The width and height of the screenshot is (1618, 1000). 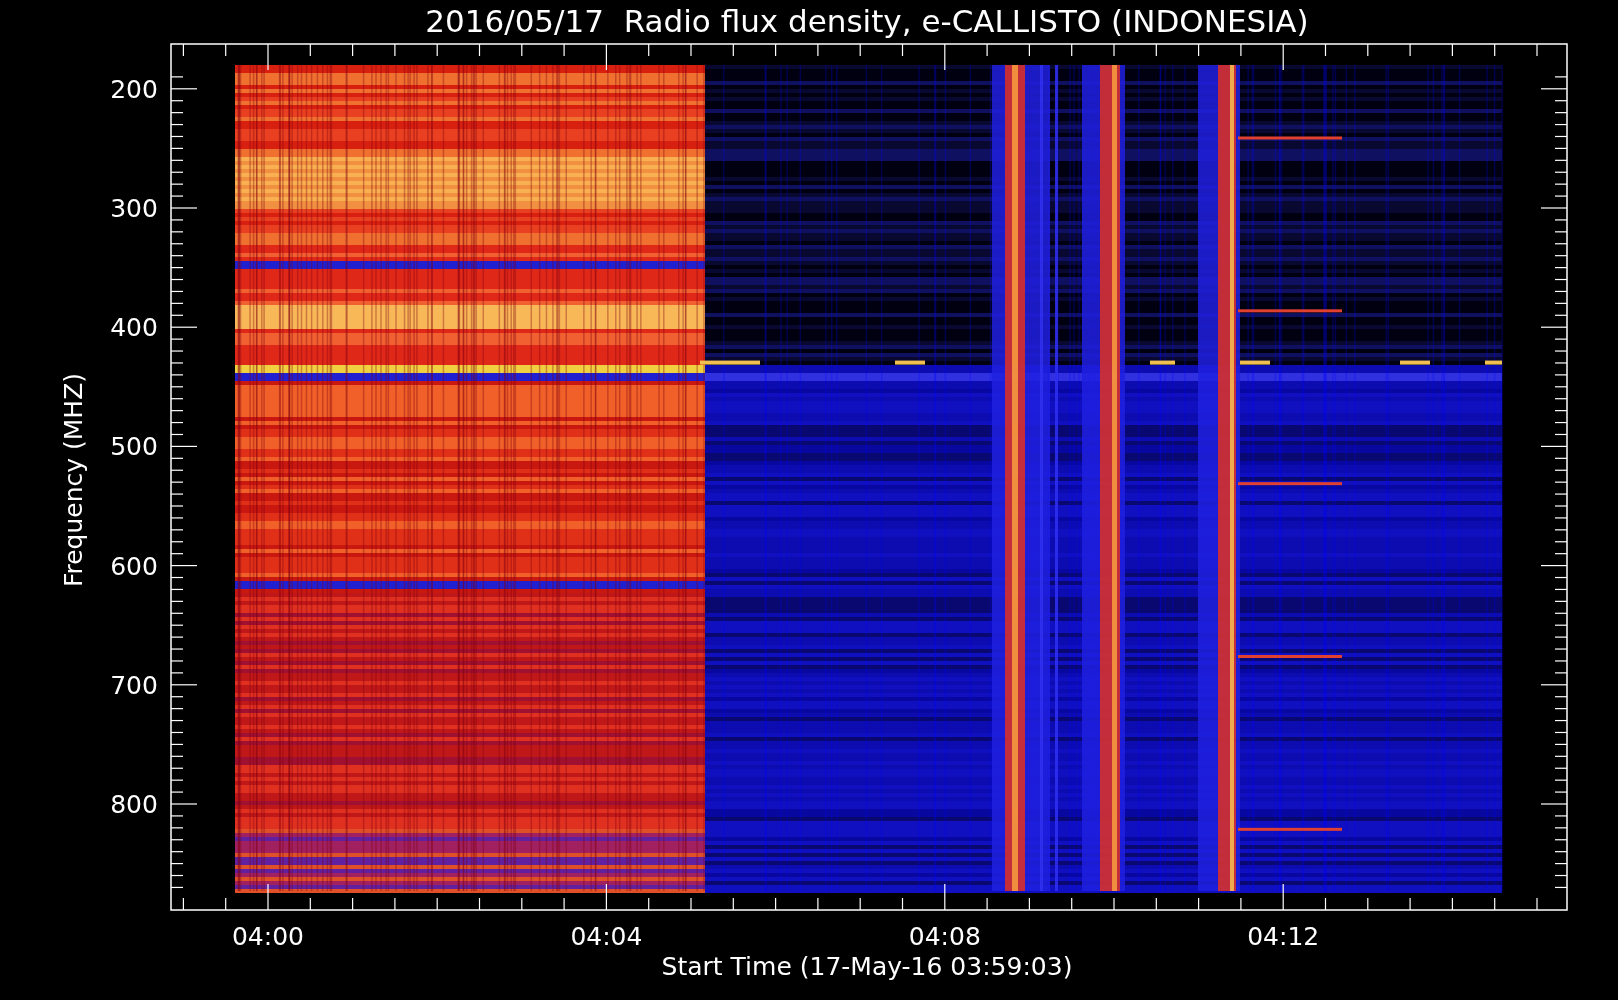 What do you see at coordinates (134, 328) in the screenshot?
I see `y-tick-label: 400` at bounding box center [134, 328].